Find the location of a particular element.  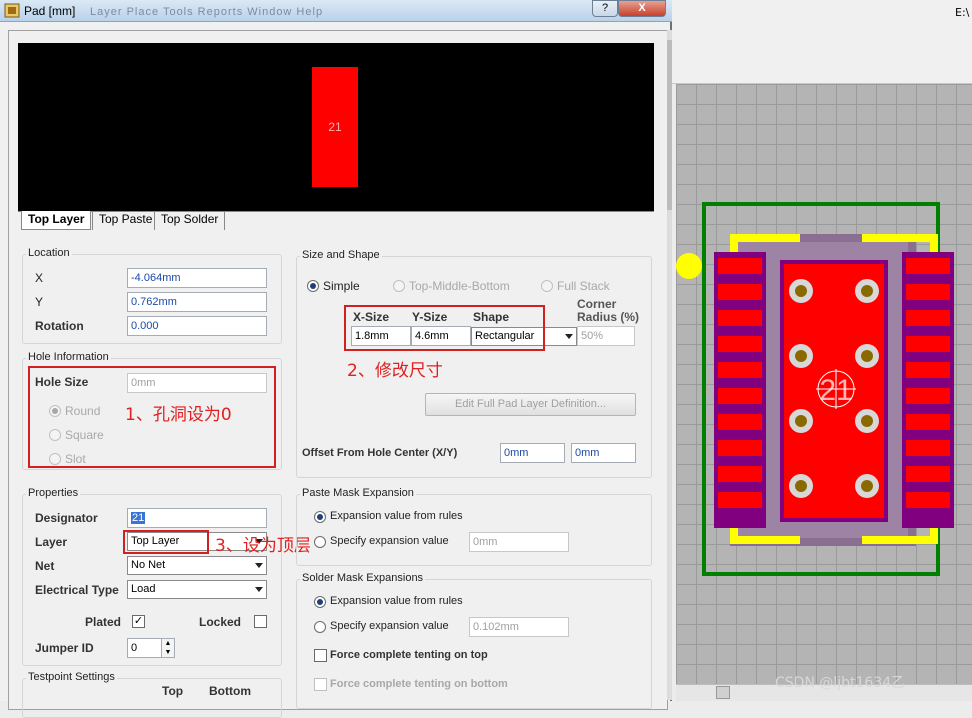

simple-radio is located at coordinates (313, 286).